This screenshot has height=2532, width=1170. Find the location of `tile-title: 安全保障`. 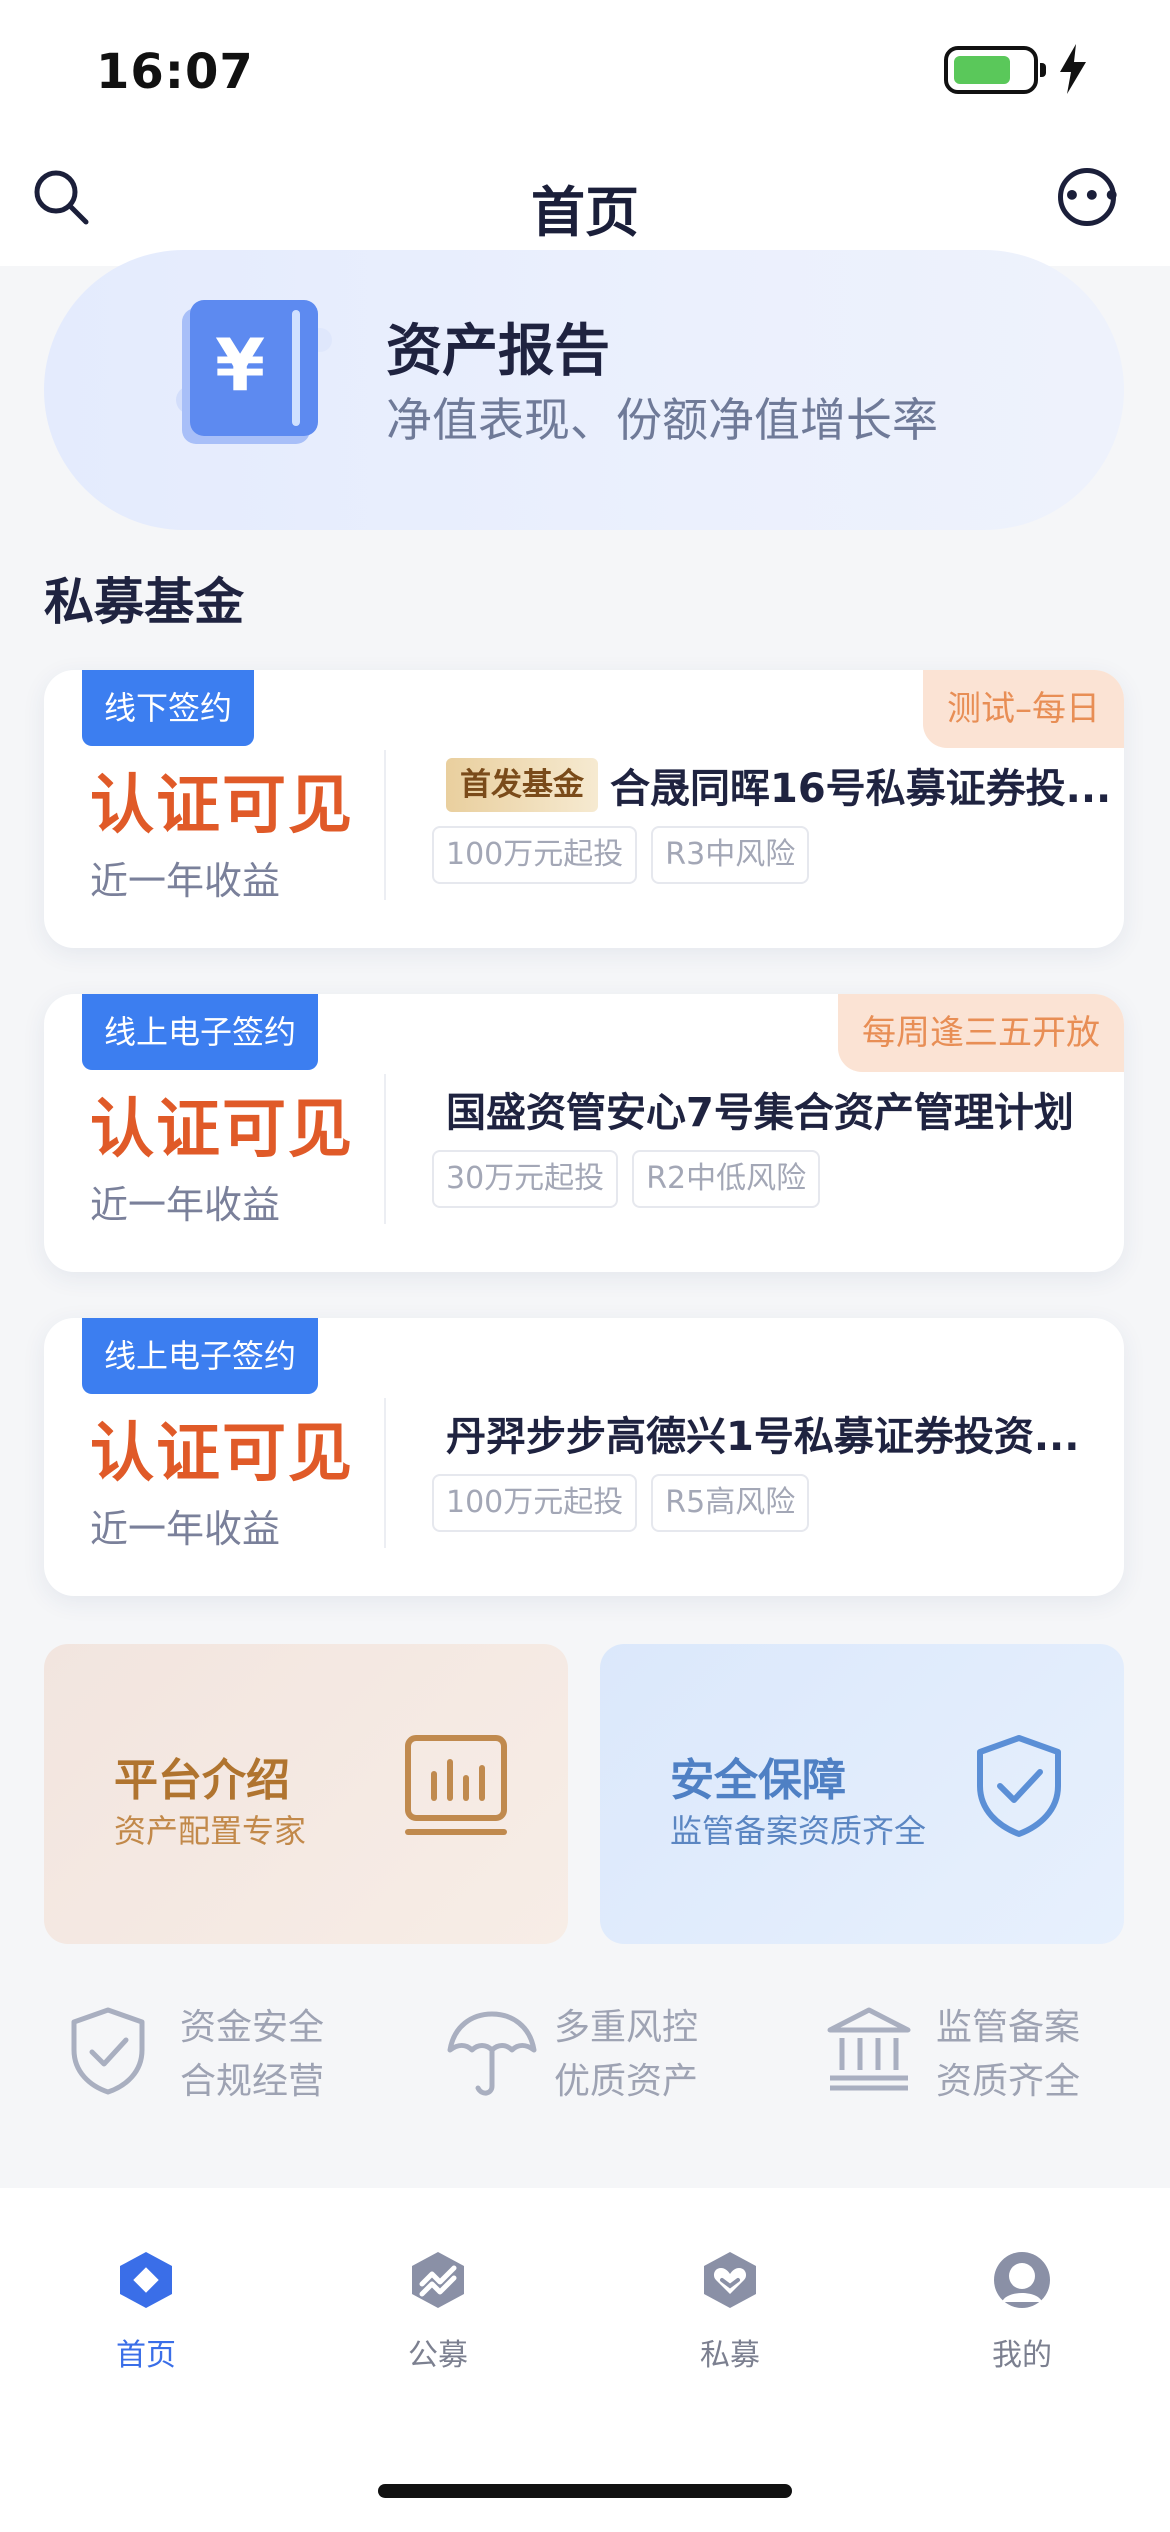

tile-title: 安全保障 is located at coordinates (758, 1780).